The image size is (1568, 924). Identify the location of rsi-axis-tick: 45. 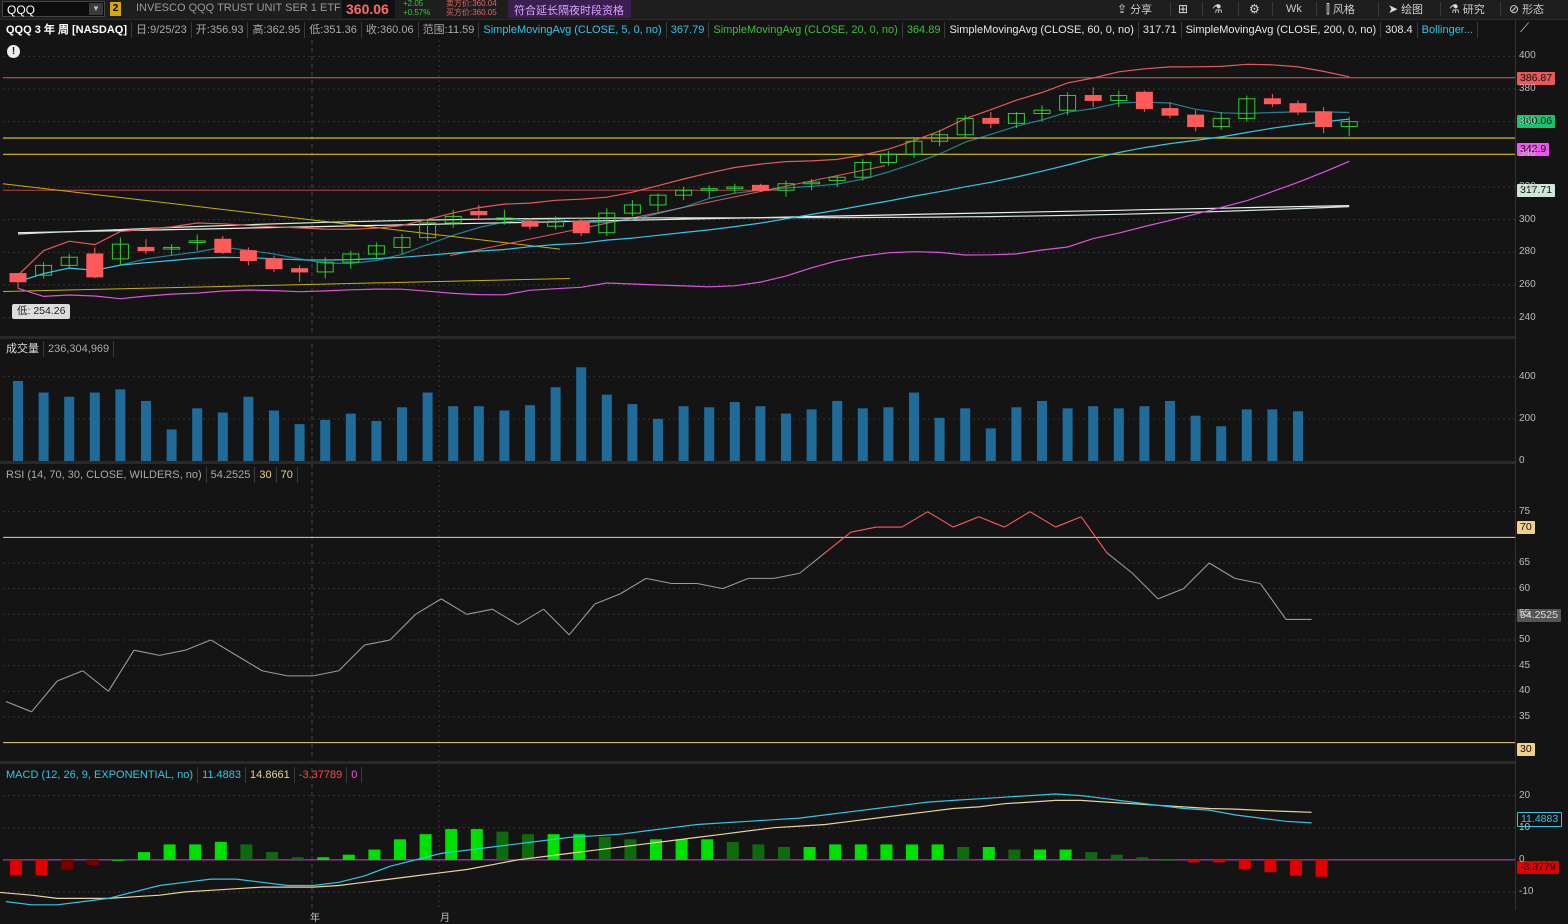
(1525, 665).